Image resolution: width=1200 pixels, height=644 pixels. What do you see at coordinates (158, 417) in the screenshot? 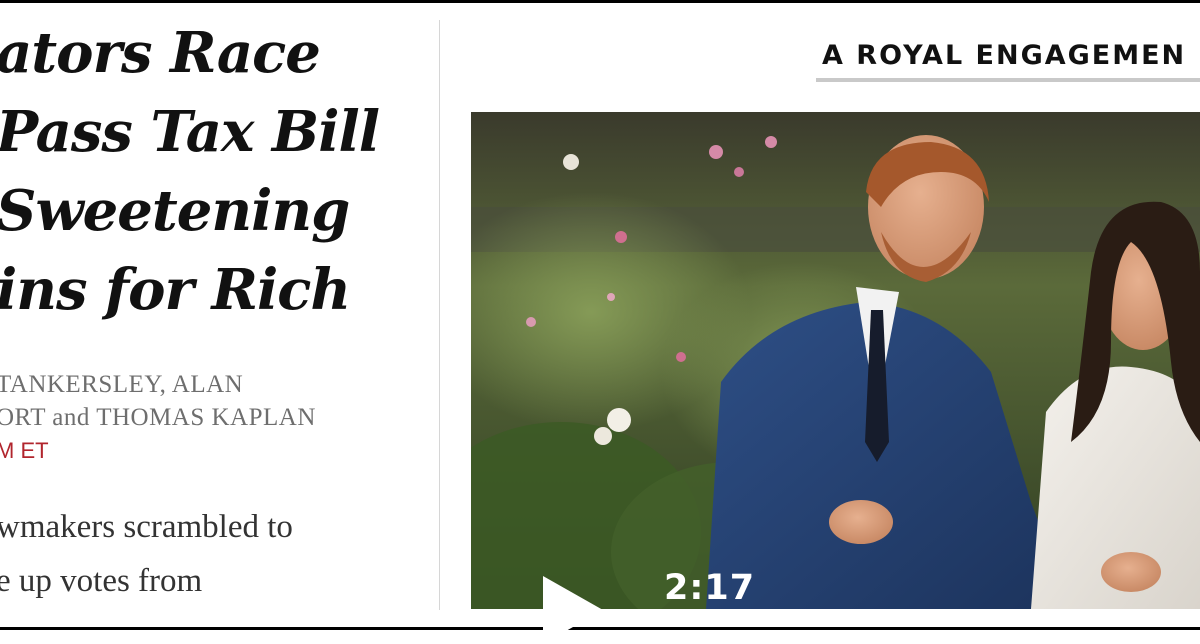
I see `byline-line: ORT and THOMAS KAPLAN` at bounding box center [158, 417].